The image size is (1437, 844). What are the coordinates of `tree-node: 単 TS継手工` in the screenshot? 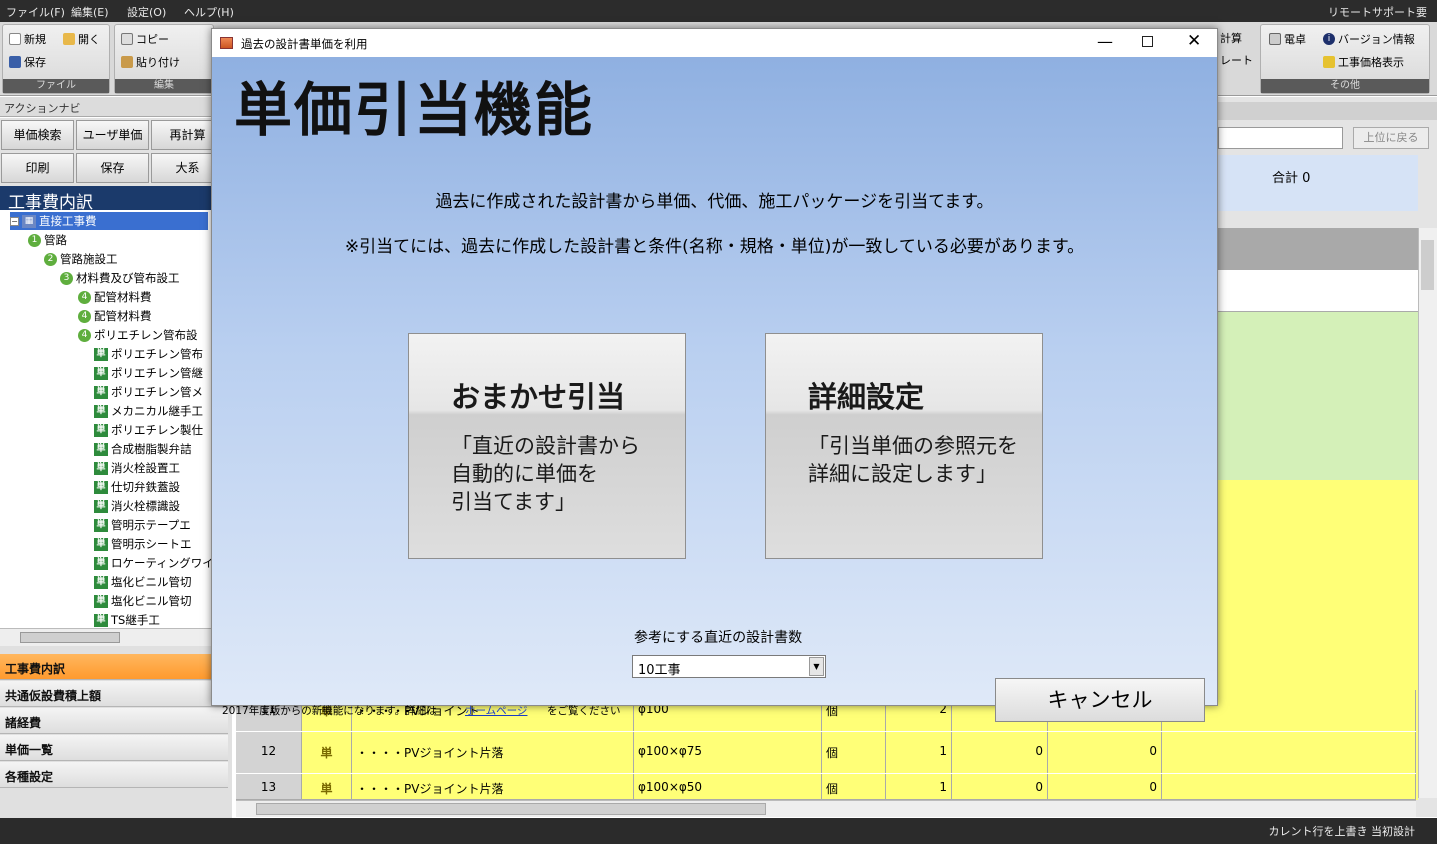 It's located at (127, 619).